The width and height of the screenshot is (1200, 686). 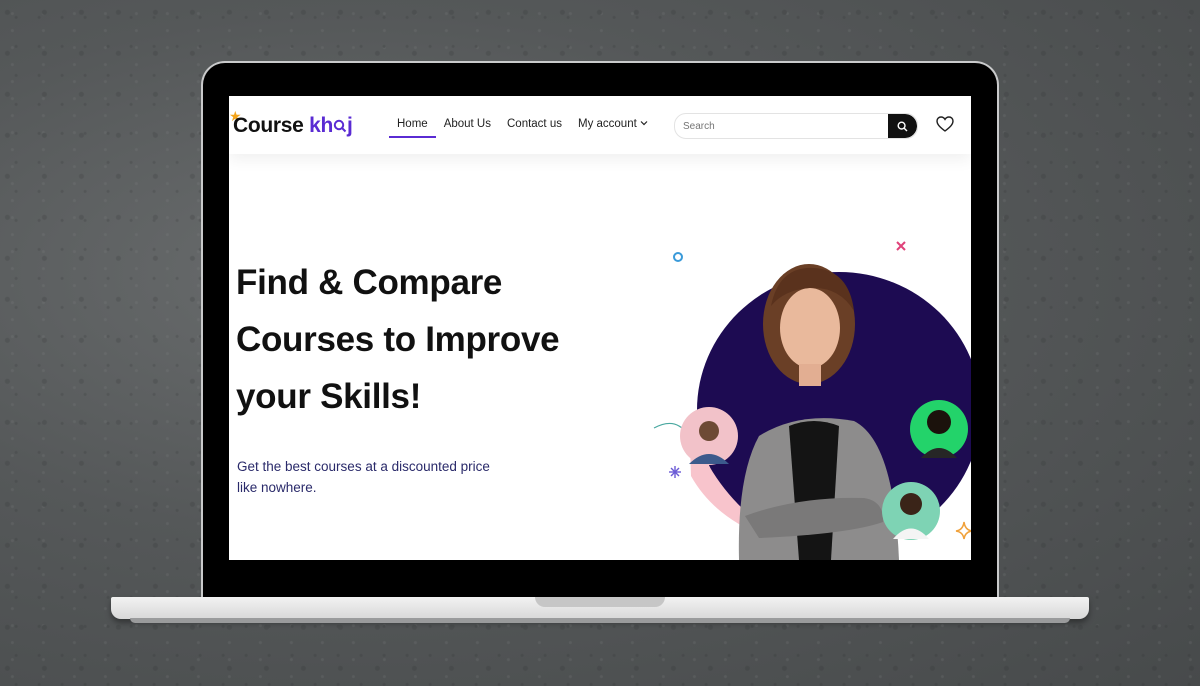 I want to click on nav-my-account-label: My account, so click(x=607, y=124).